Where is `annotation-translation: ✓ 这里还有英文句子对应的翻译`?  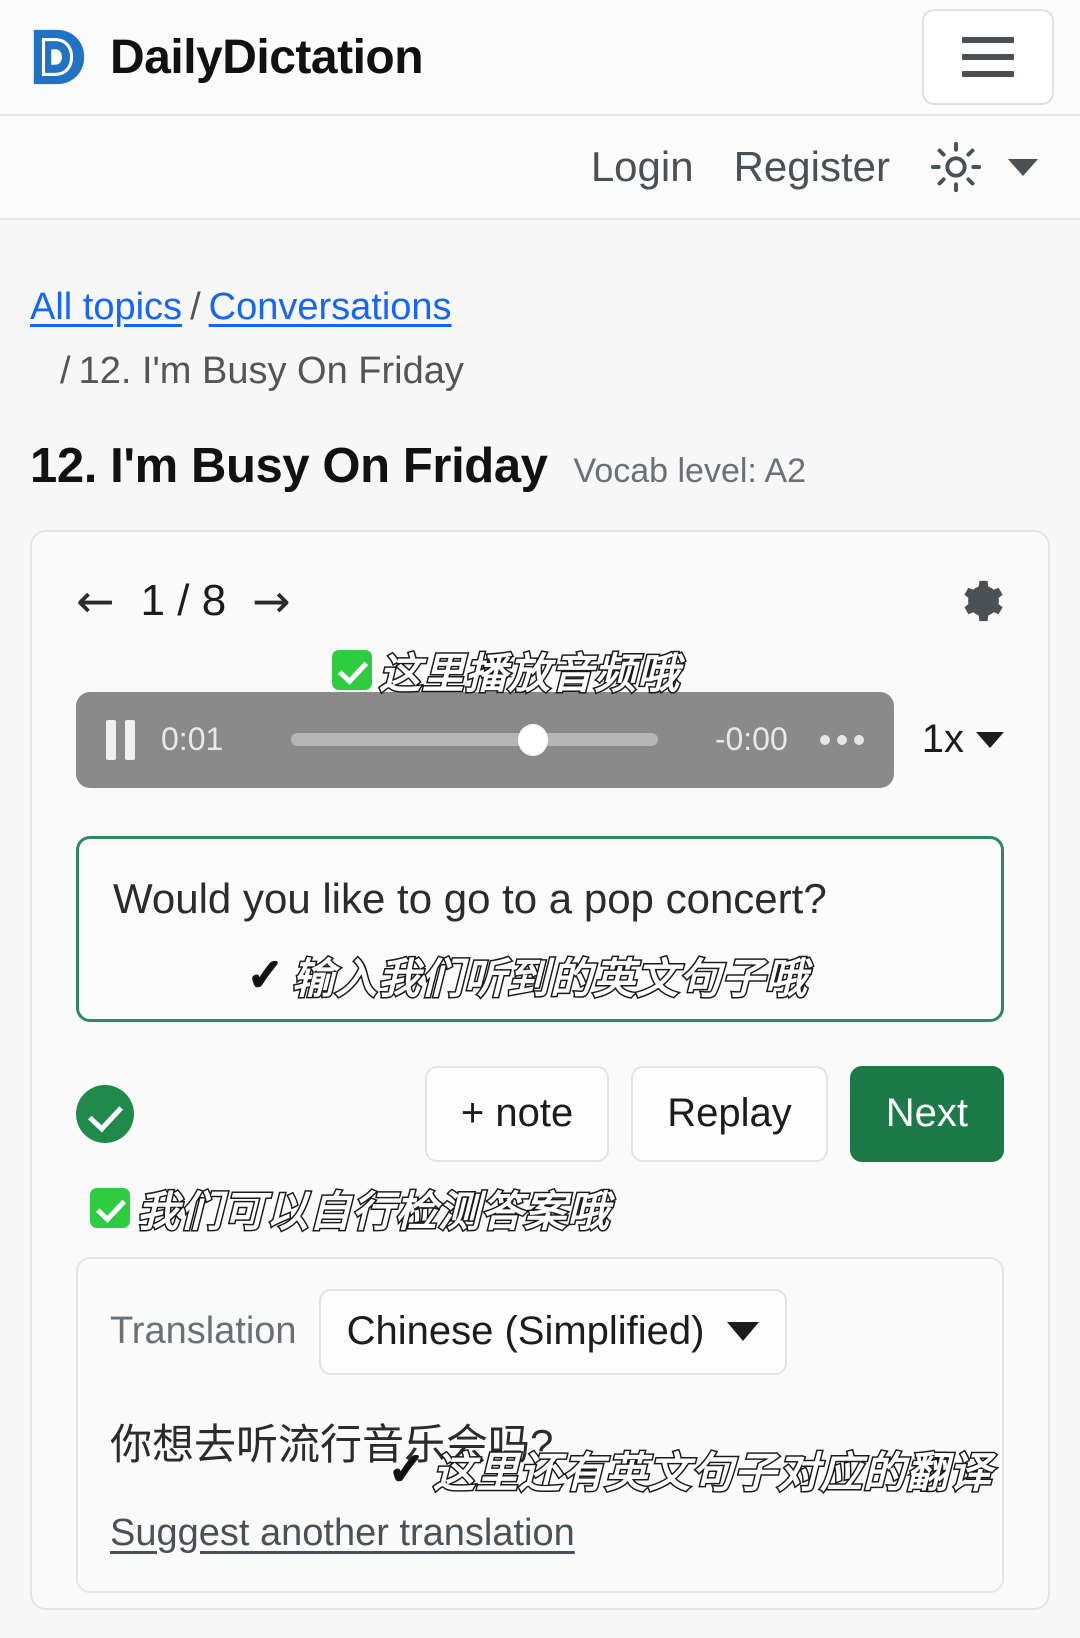
annotation-translation: ✓ 这里还有英文句子对应的翻译 is located at coordinates (690, 1469).